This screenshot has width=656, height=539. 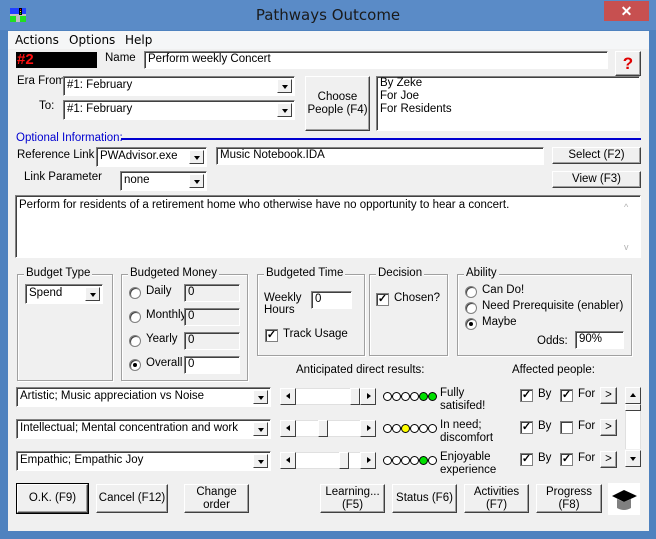 What do you see at coordinates (120, 58) in the screenshot?
I see `name-label: Name` at bounding box center [120, 58].